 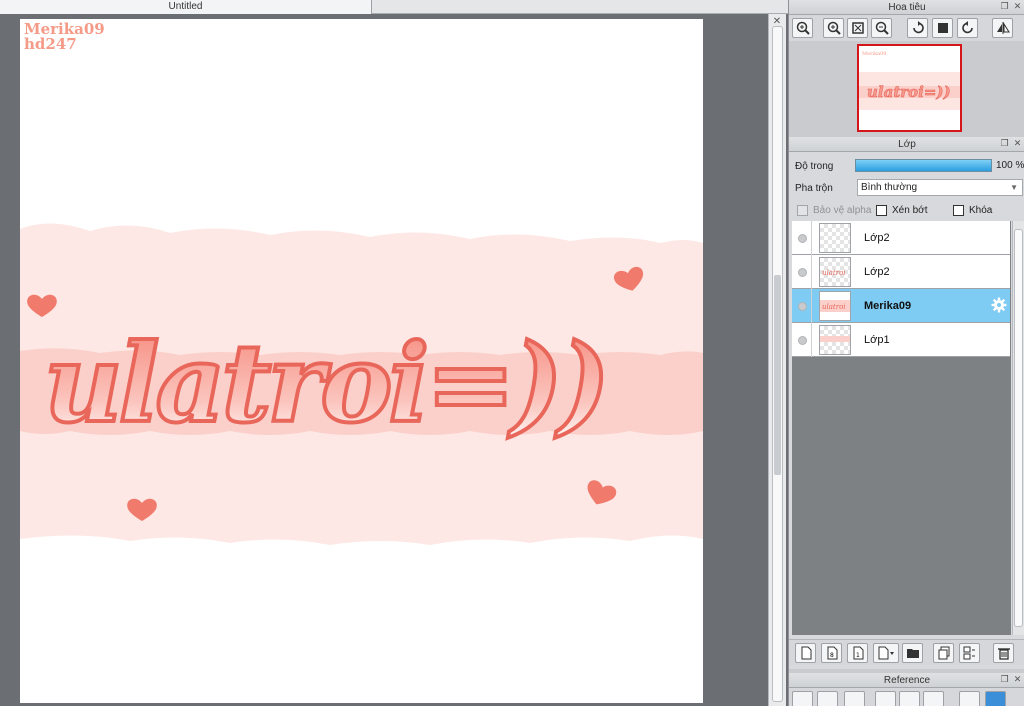 I want to click on watermark: Merika09 hd247, so click(x=64, y=37).